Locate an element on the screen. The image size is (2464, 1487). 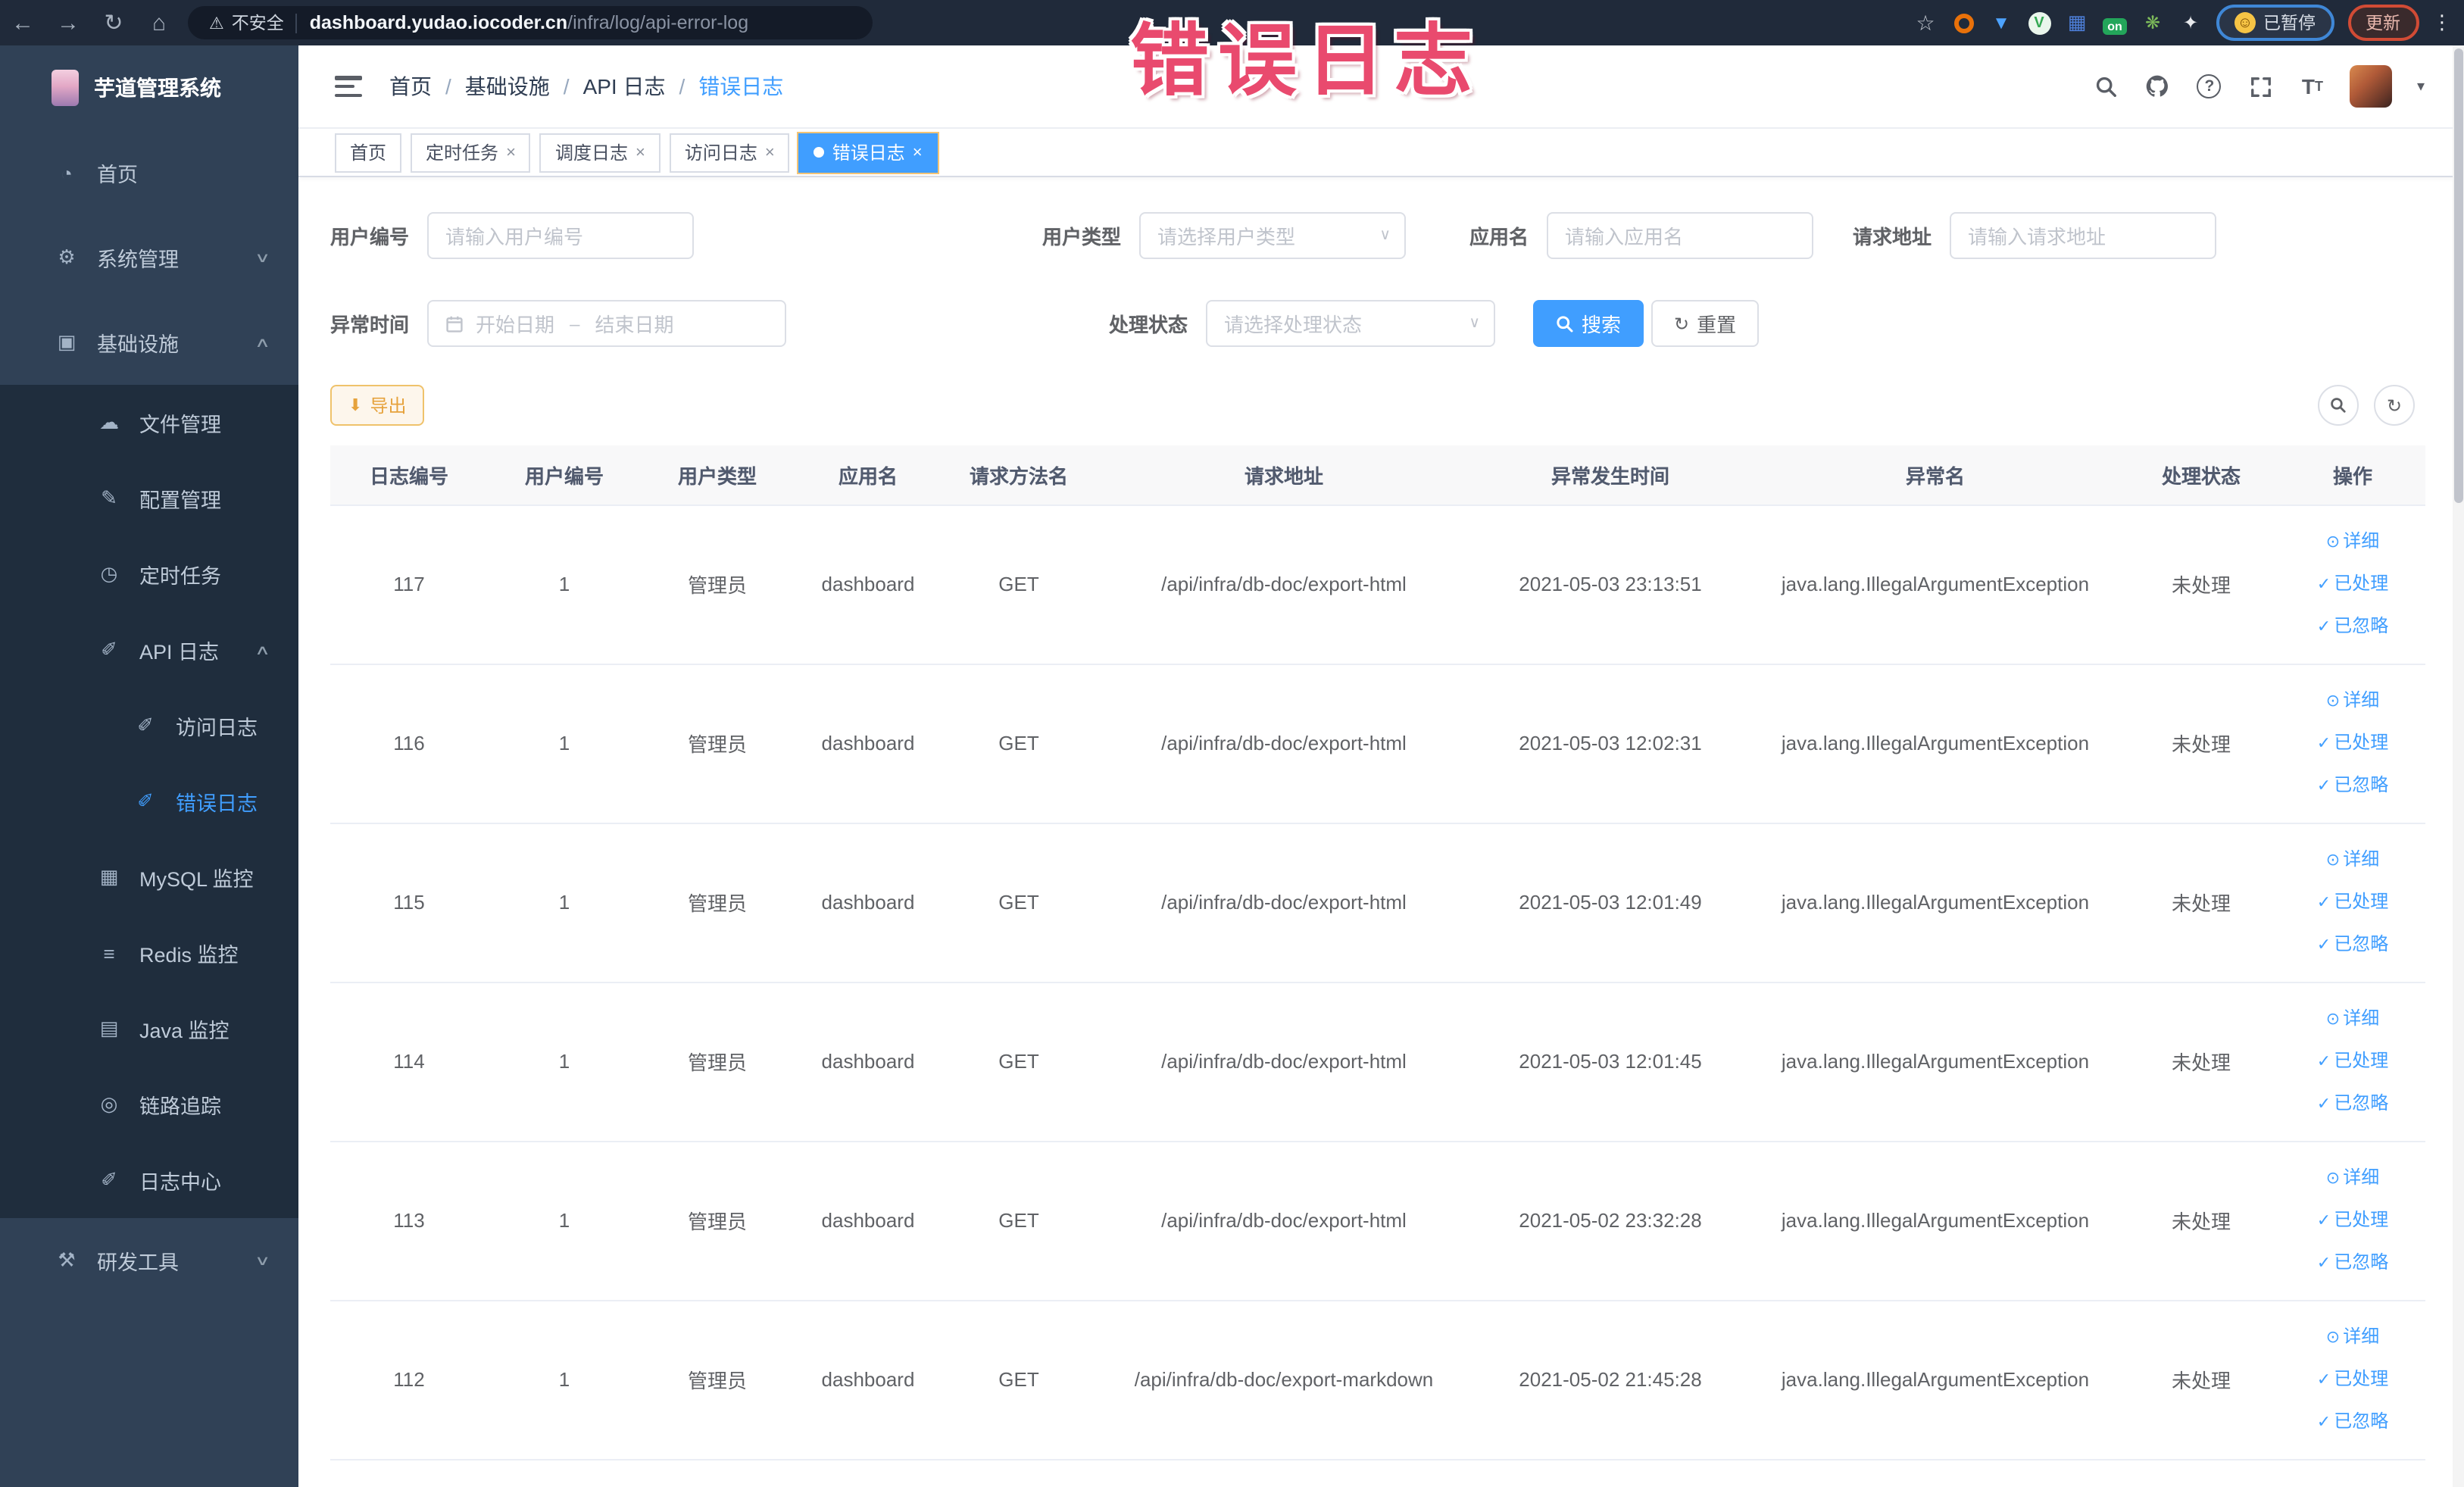
breadcrumb-item: API 日志 is located at coordinates (624, 86).